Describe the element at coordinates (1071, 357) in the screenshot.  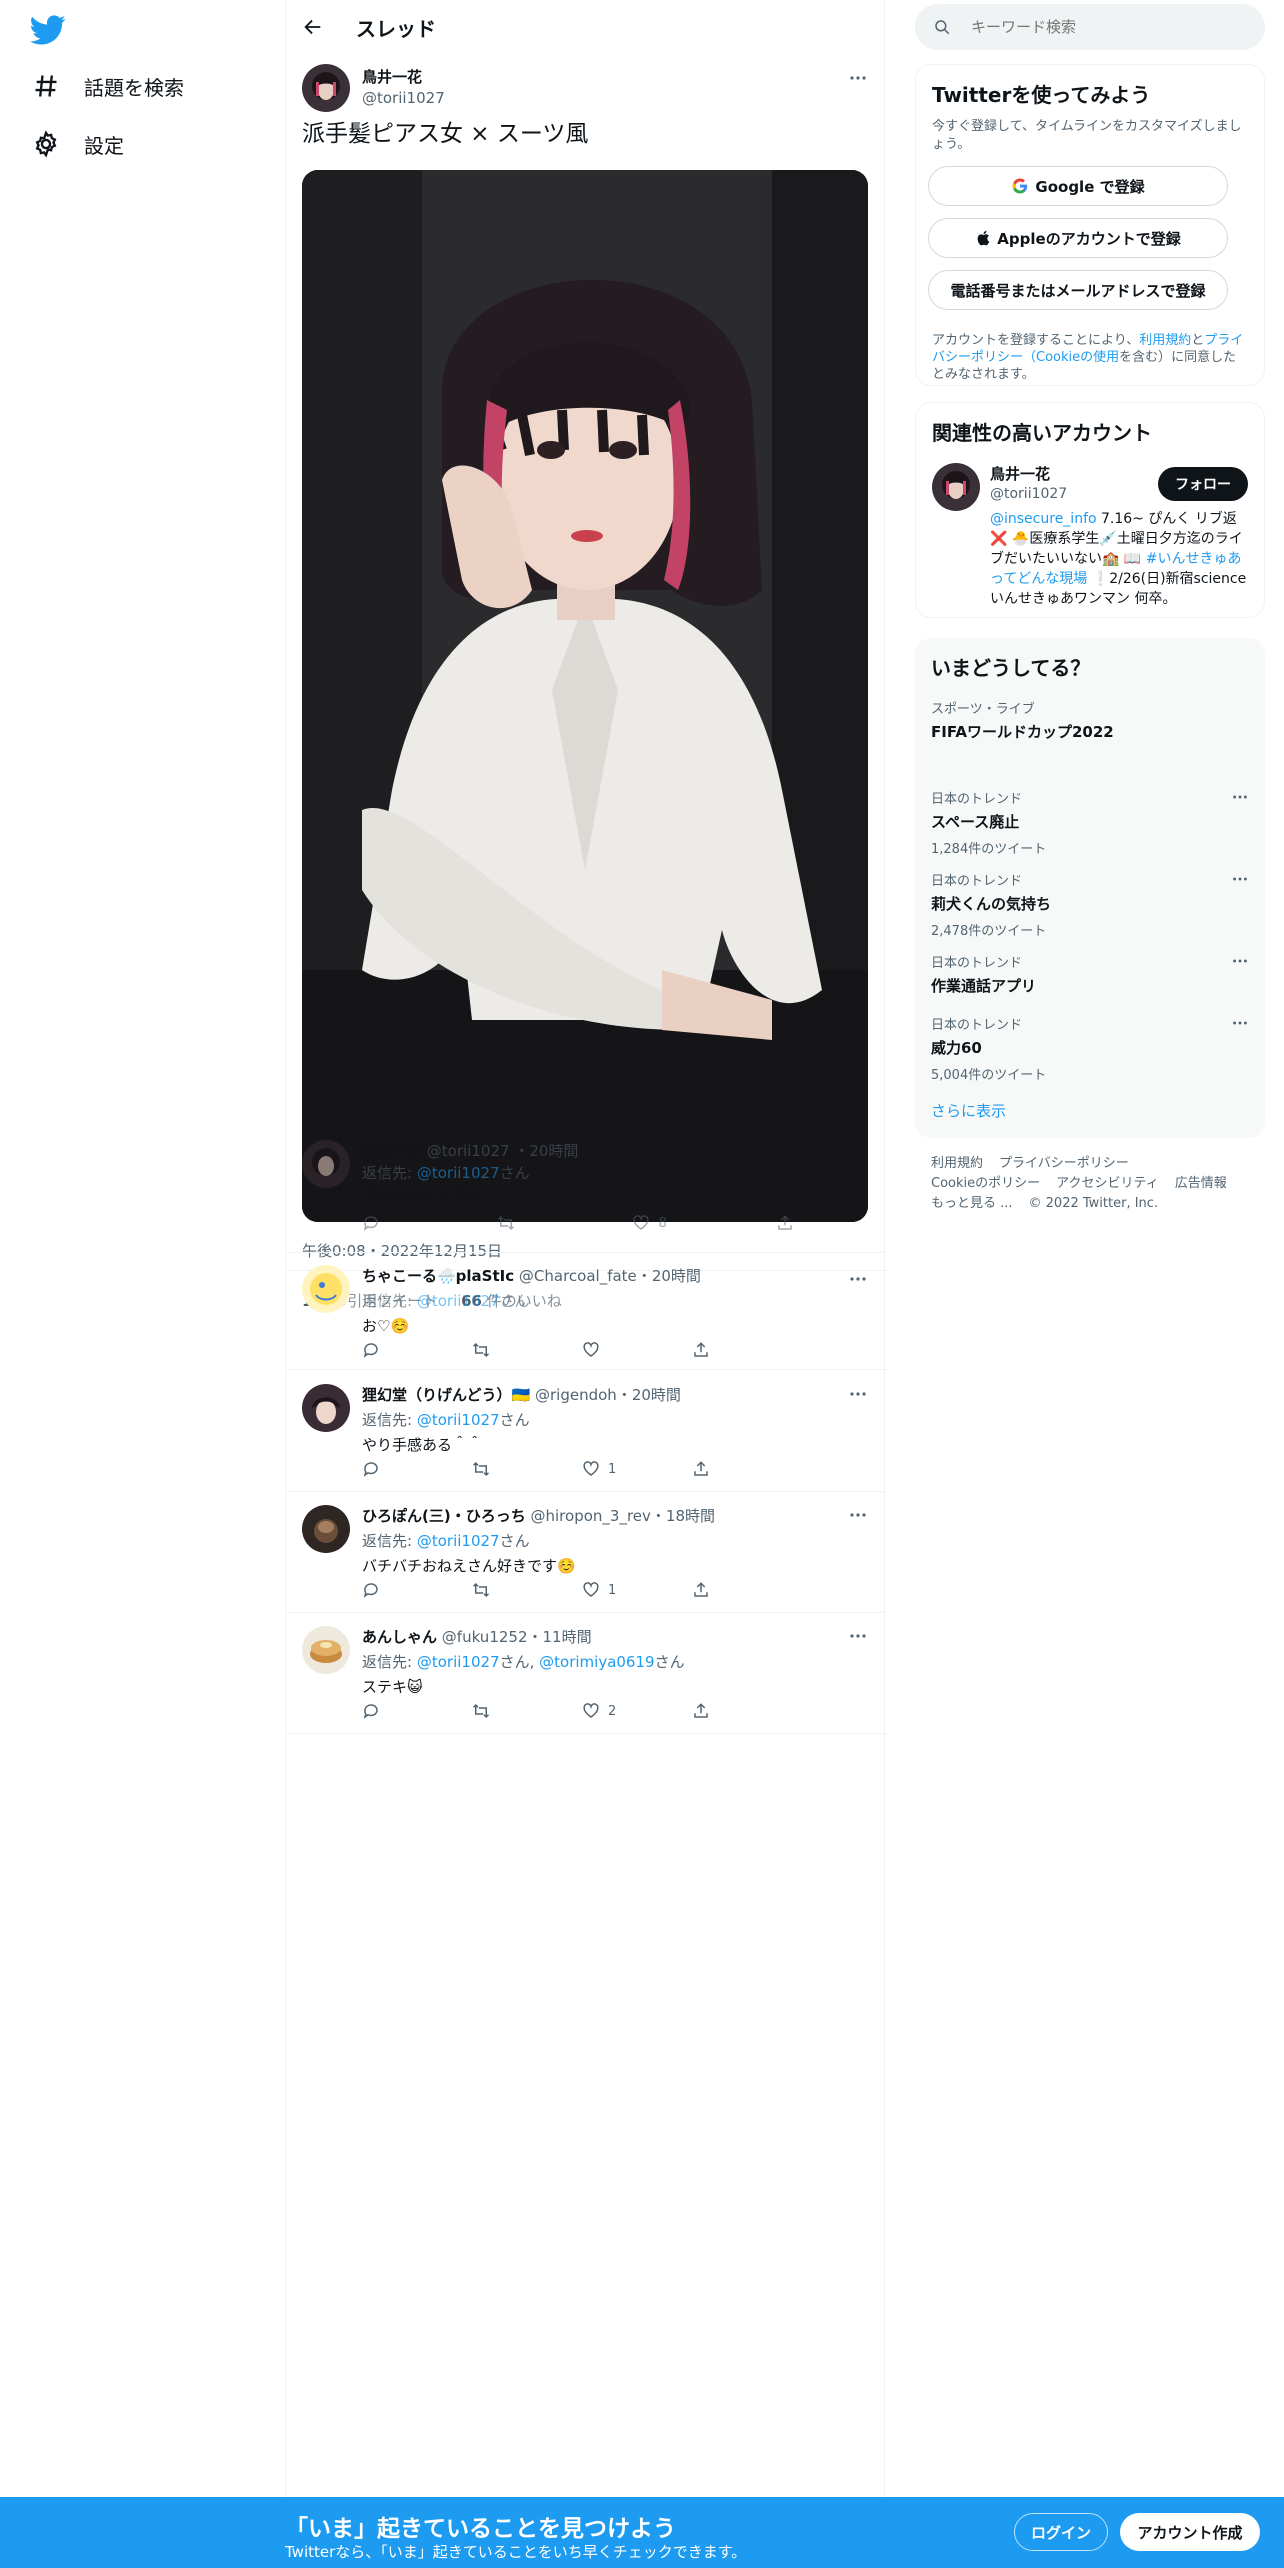
I see `cookie-link: （Cookieの使用` at that location.